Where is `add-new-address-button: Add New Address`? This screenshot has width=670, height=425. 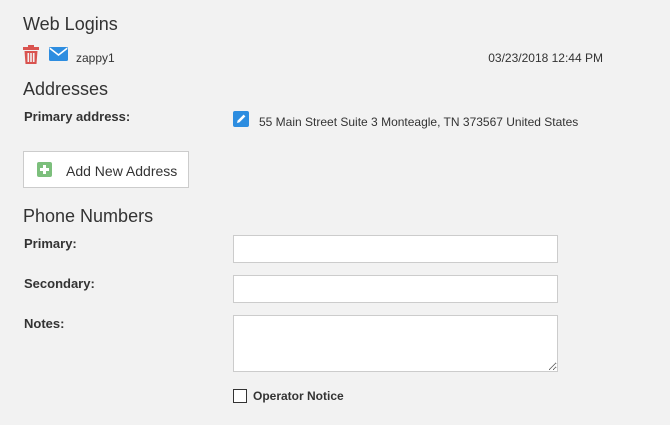 add-new-address-button: Add New Address is located at coordinates (106, 169).